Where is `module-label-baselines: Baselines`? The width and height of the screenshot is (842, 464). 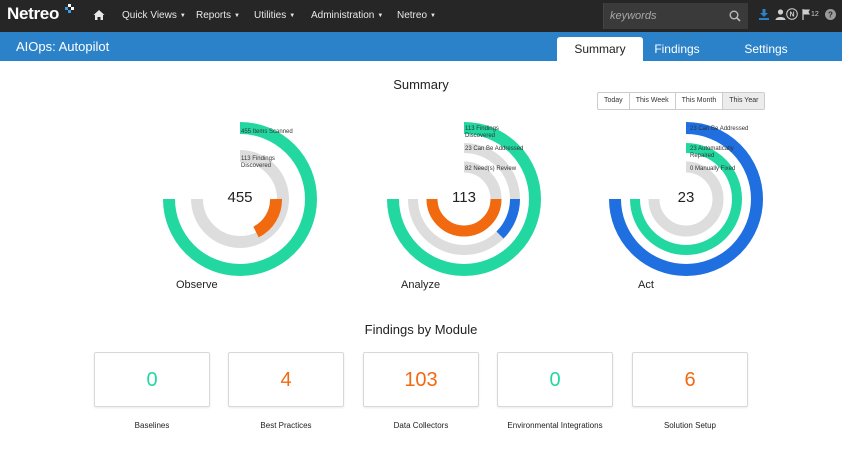
module-label-baselines: Baselines is located at coordinates (152, 425).